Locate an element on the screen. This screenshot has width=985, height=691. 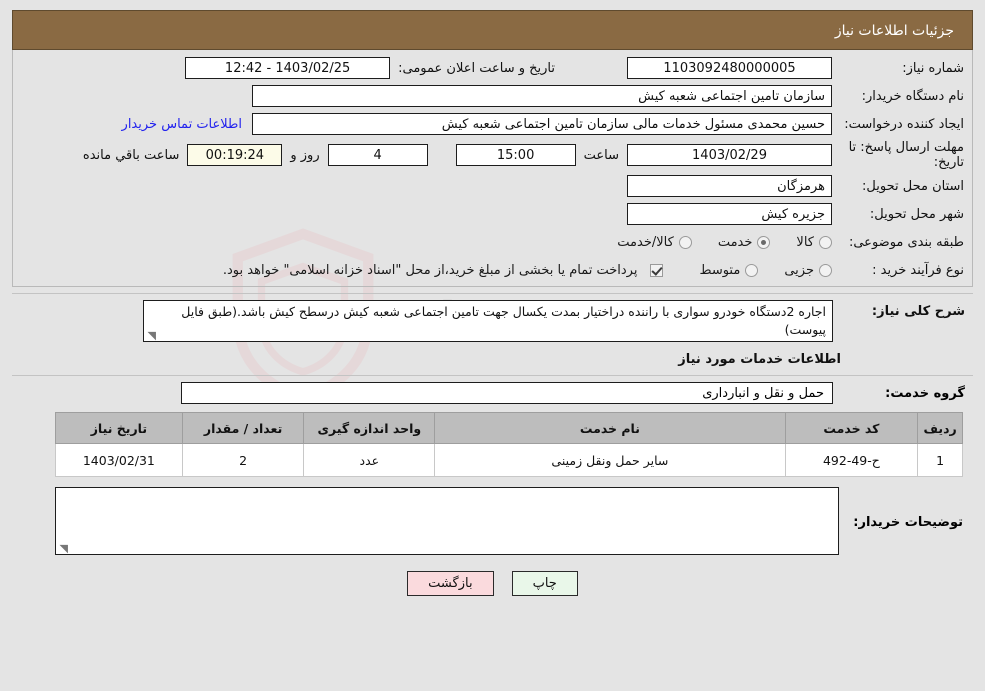
process-type-radio-group: جزیی متوسط is located at coordinates (752, 270).